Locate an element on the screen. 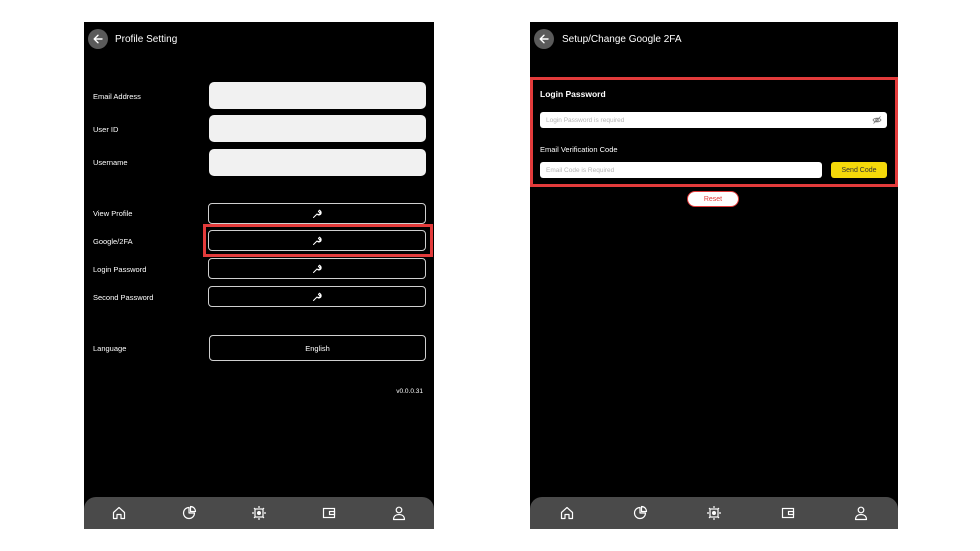 This screenshot has width=980, height=551. page-title: Setup/Change Google 2FA is located at coordinates (622, 39).